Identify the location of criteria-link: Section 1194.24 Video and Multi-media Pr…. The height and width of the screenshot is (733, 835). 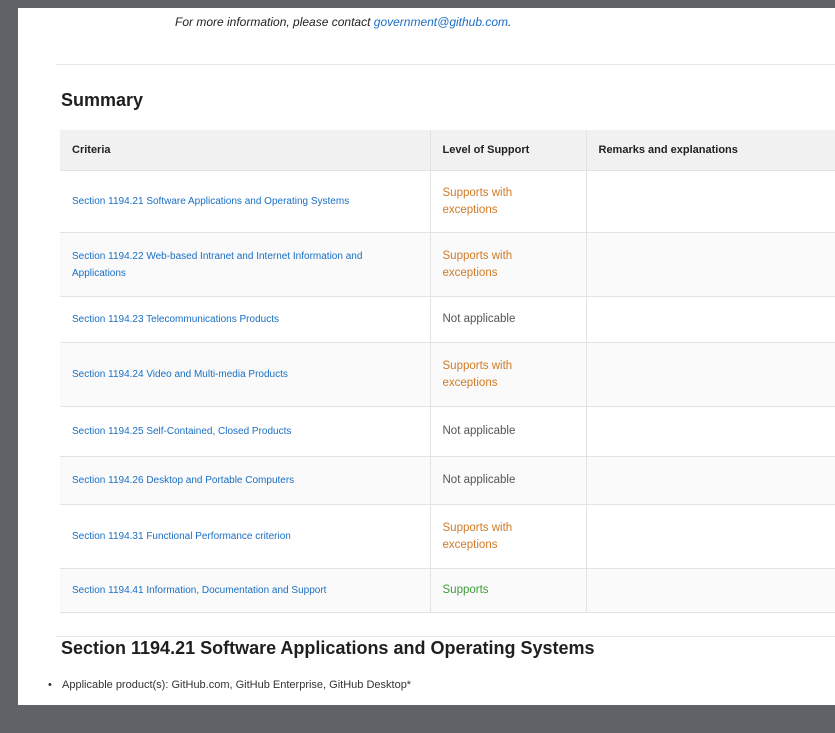
(180, 374).